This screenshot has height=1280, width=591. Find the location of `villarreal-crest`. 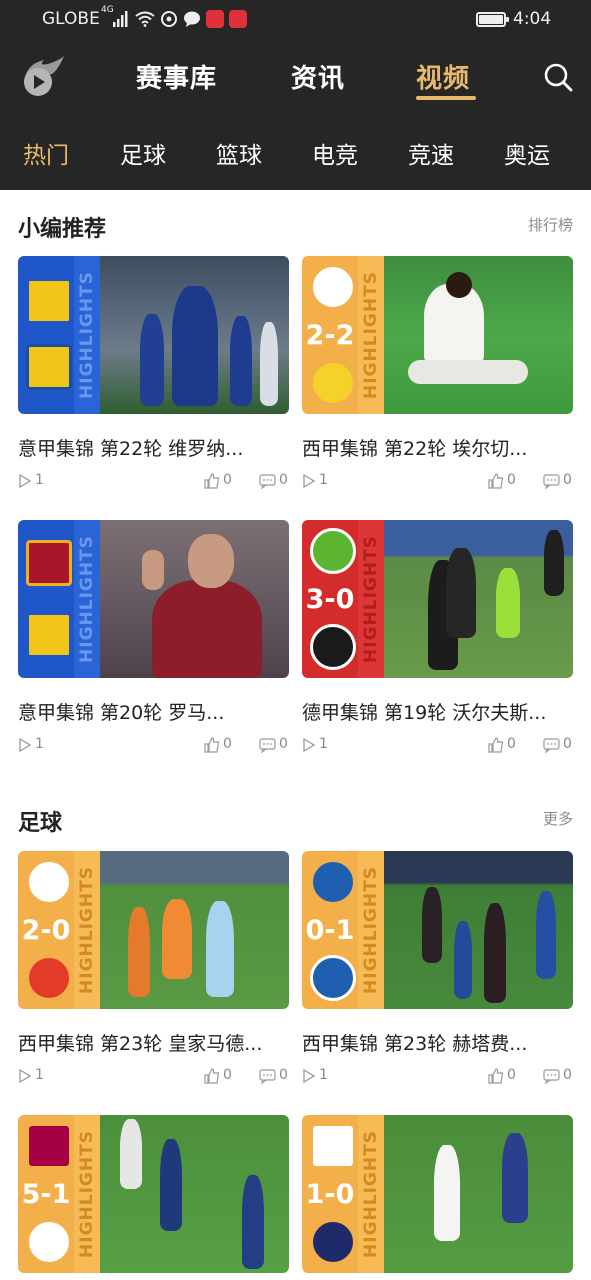

villarreal-crest is located at coordinates (333, 383).